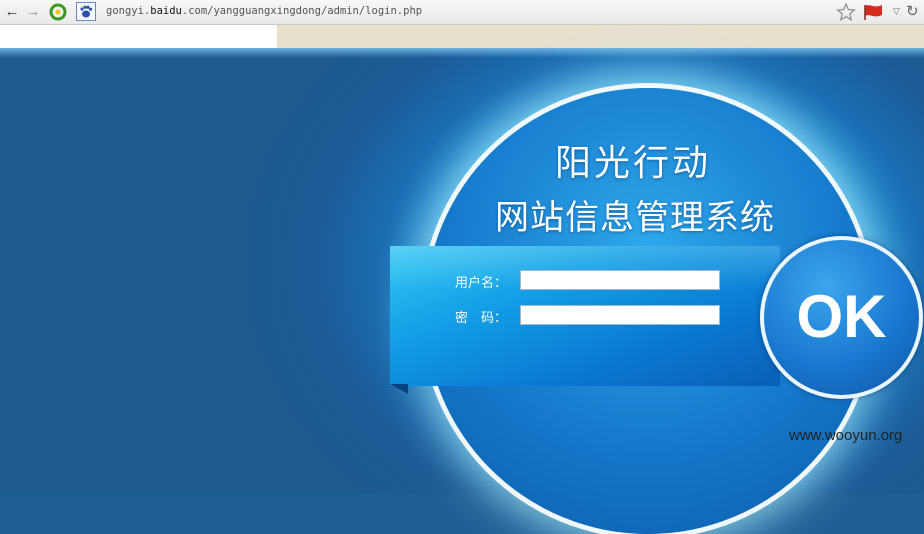 The height and width of the screenshot is (534, 924). I want to click on ok-submit-button: OK, so click(841, 317).